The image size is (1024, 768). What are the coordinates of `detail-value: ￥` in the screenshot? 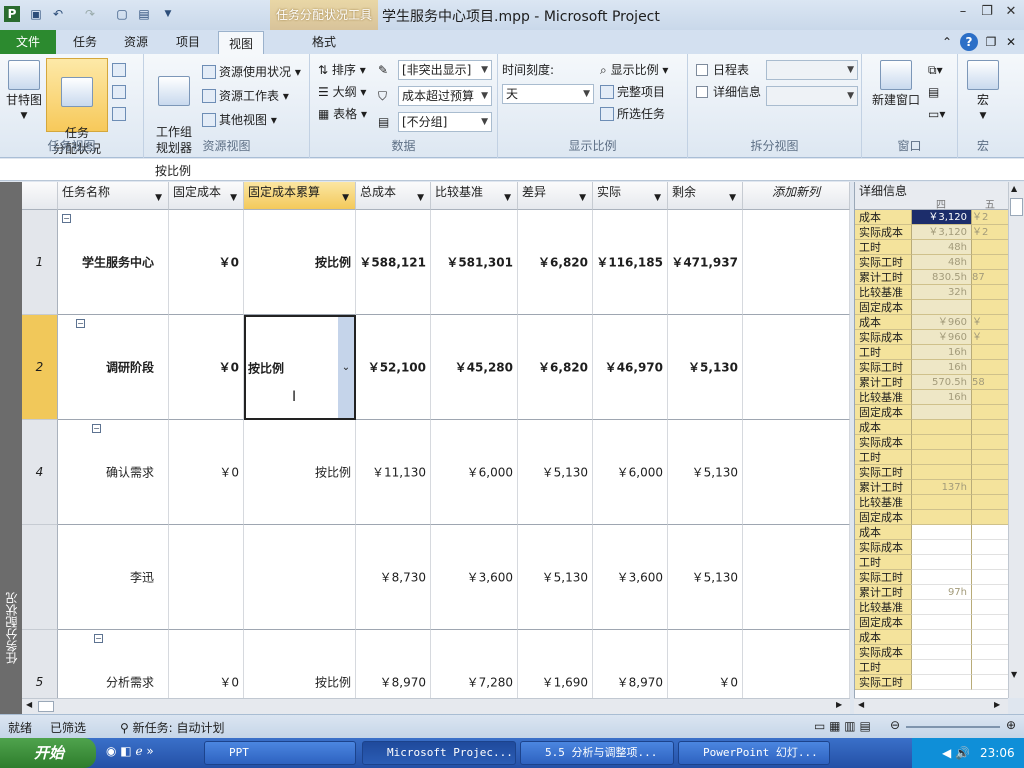 It's located at (989, 322).